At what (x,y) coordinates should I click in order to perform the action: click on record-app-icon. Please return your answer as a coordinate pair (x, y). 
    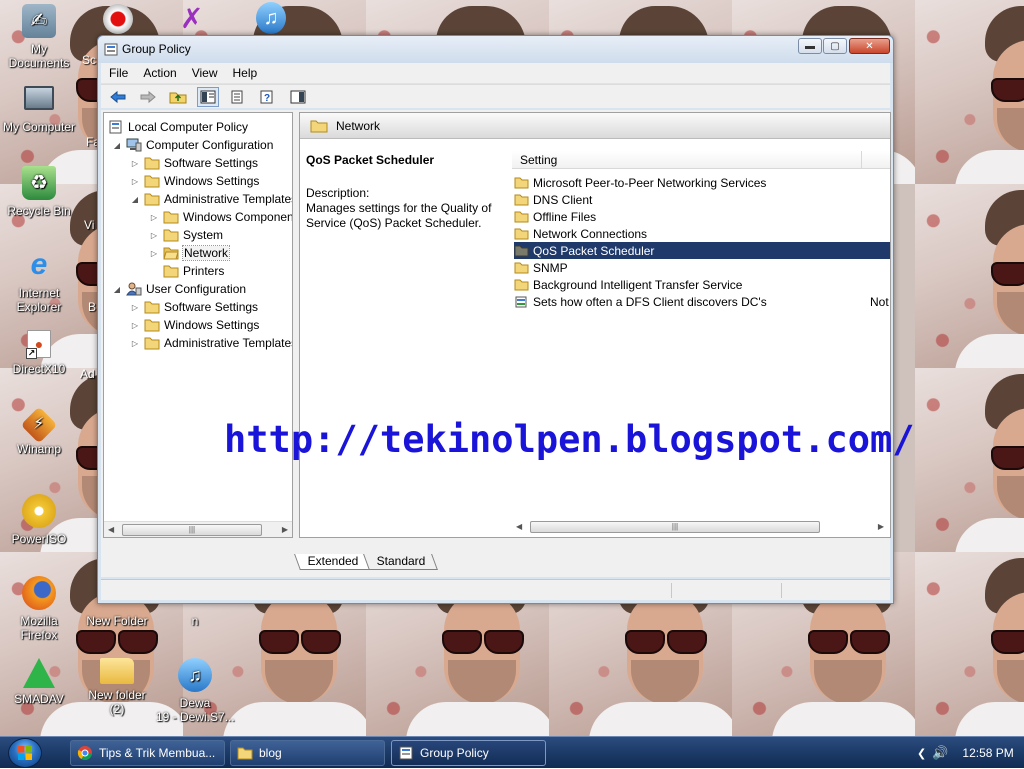
    Looking at the image, I should click on (118, 19).